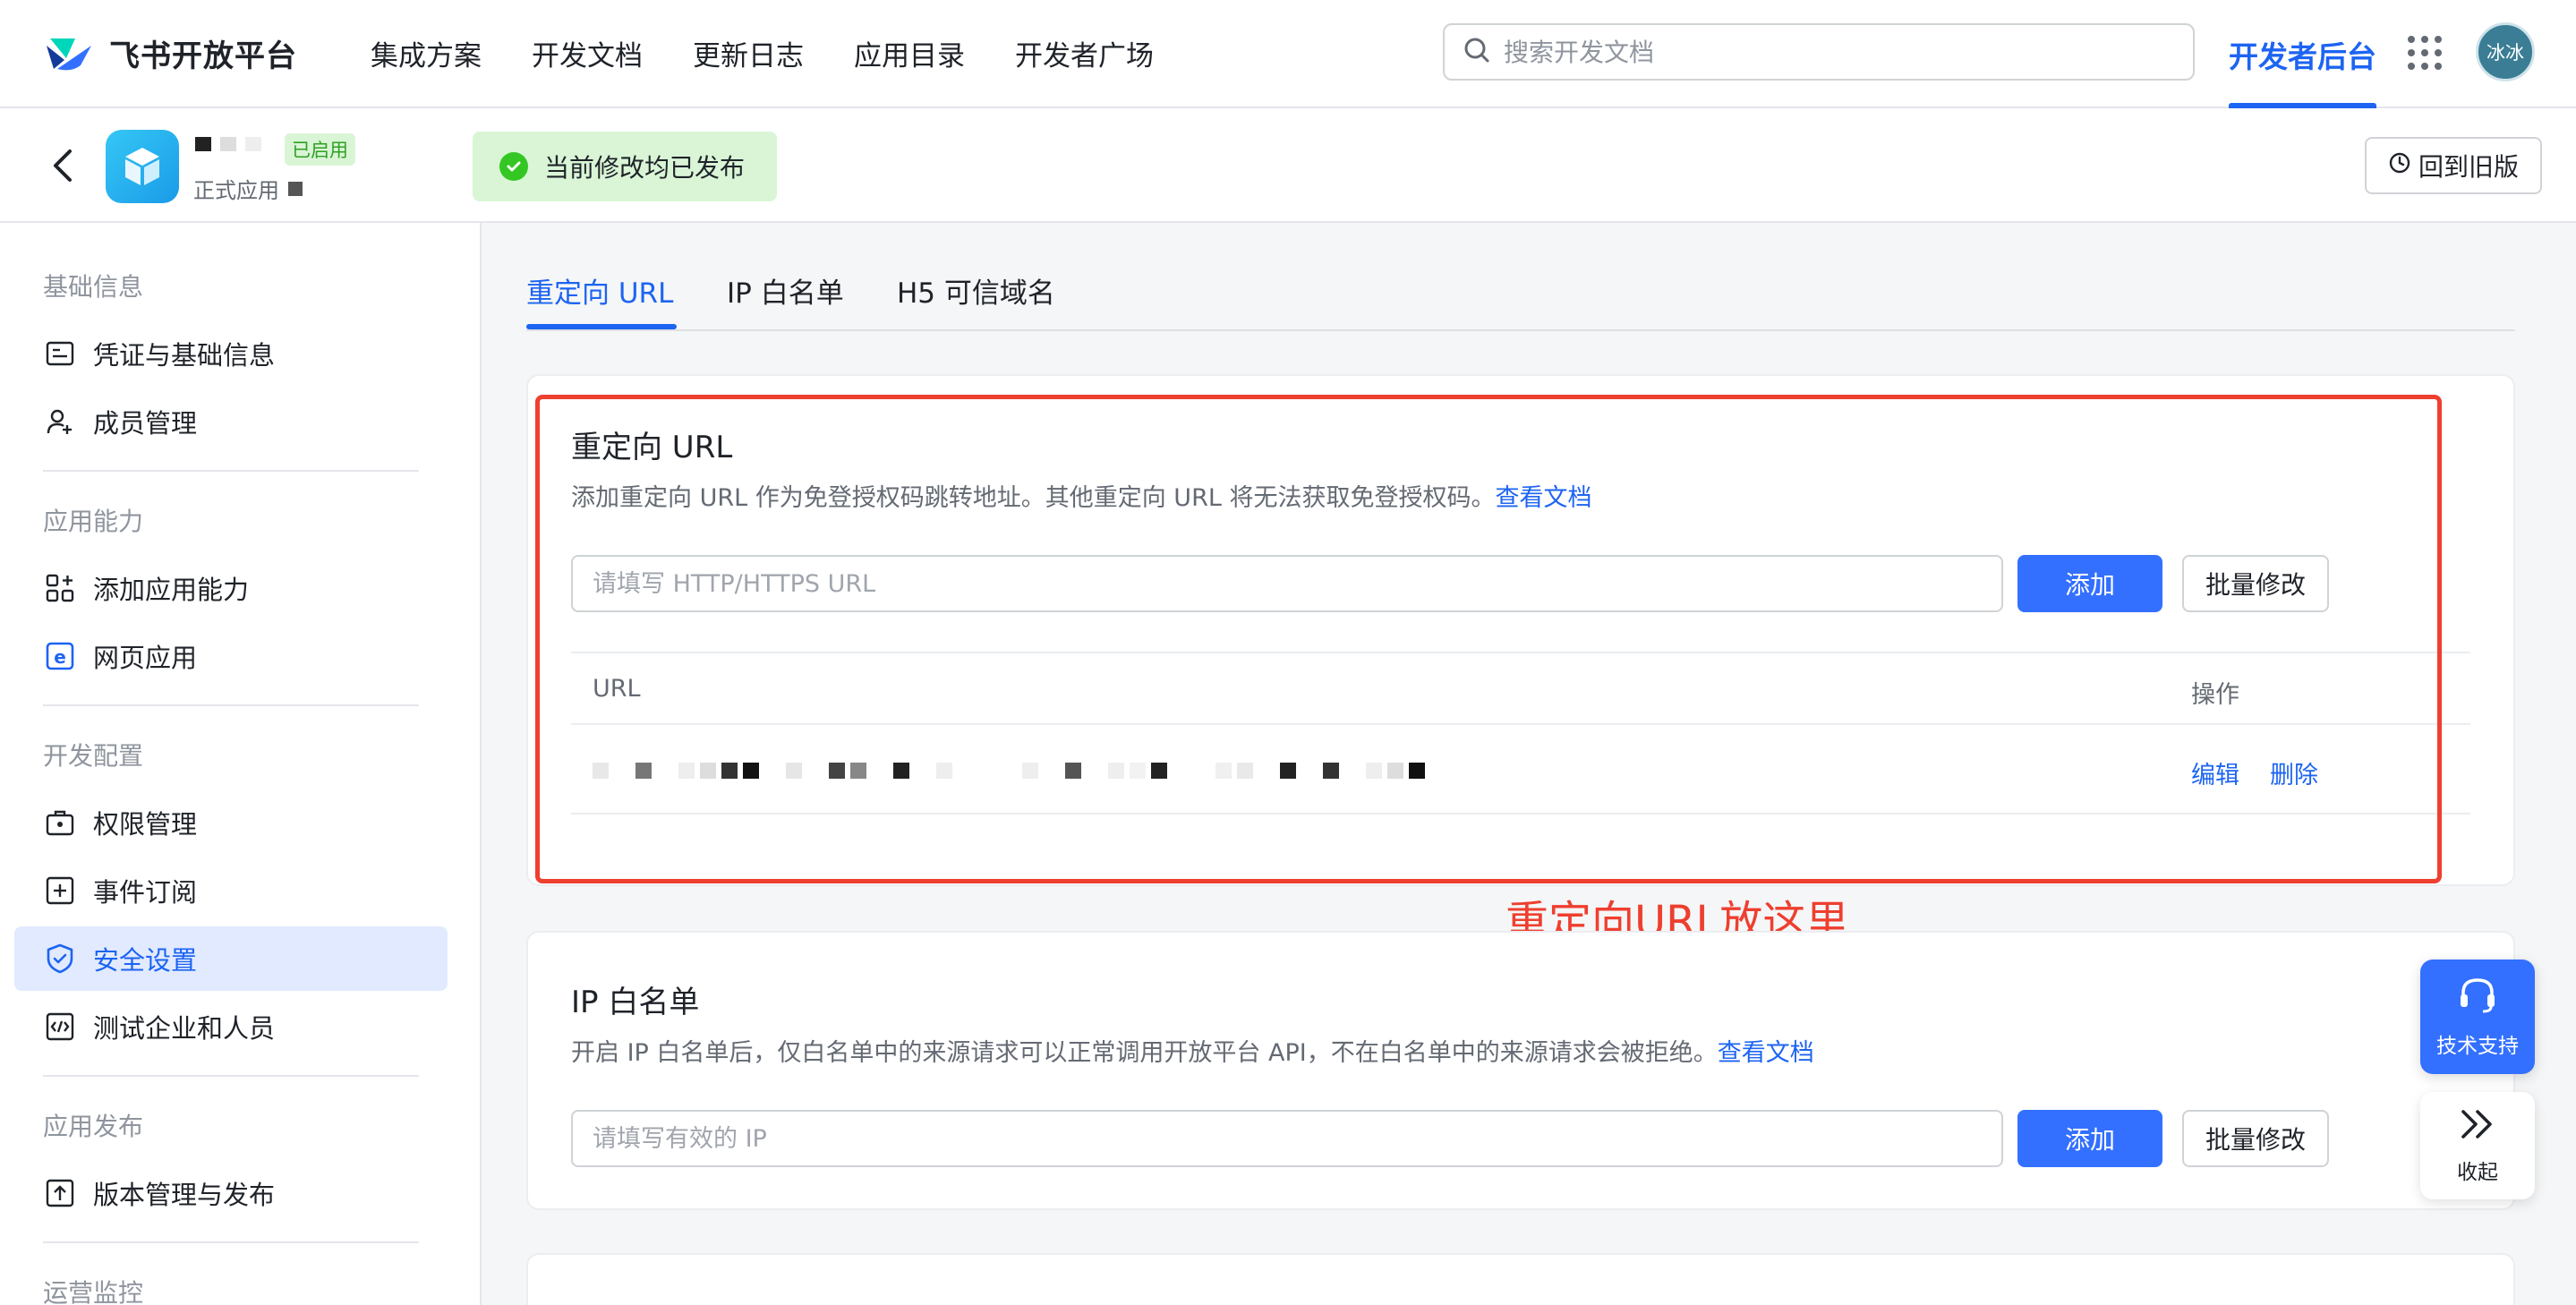 The image size is (2576, 1305). Describe the element at coordinates (231, 588) in the screenshot. I see `sidebar-item-add-capability: 添加应用能力` at that location.